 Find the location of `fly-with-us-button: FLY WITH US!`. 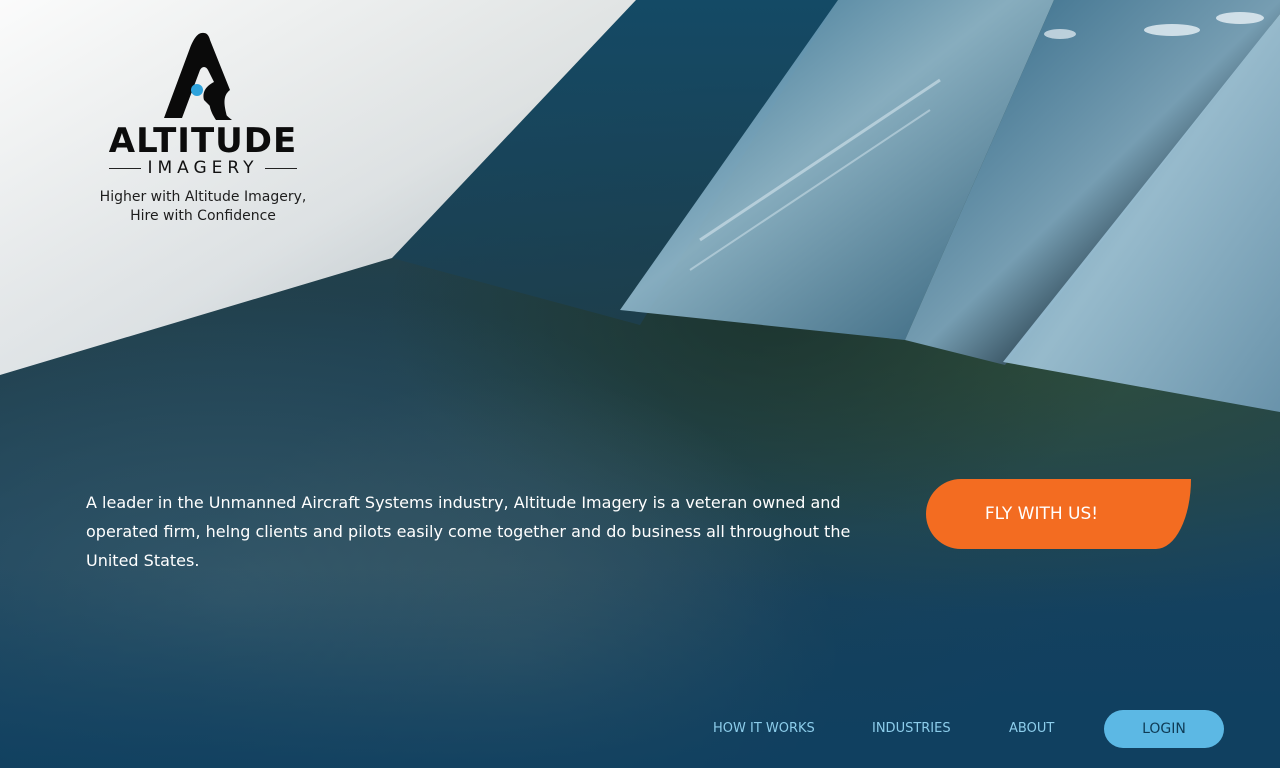

fly-with-us-button: FLY WITH US! is located at coordinates (1058, 514).